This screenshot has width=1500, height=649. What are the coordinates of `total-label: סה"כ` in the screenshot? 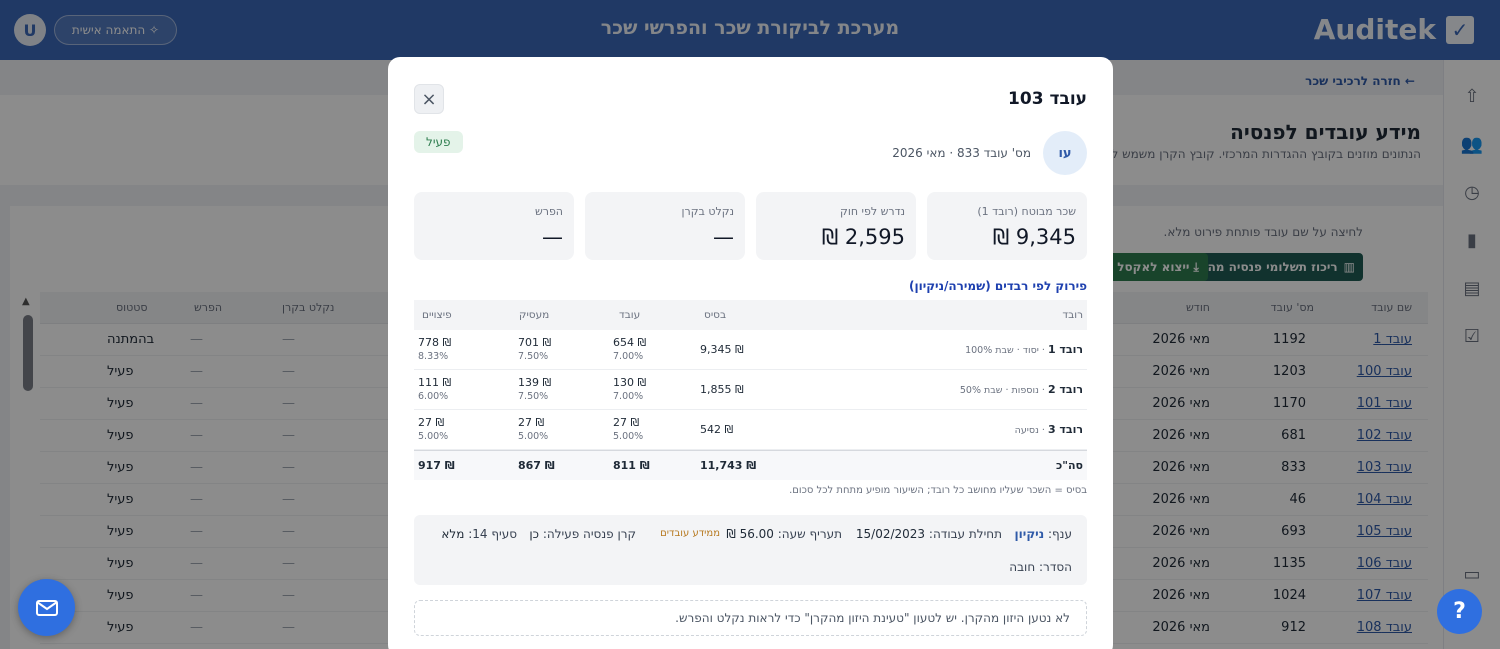 It's located at (1069, 465).